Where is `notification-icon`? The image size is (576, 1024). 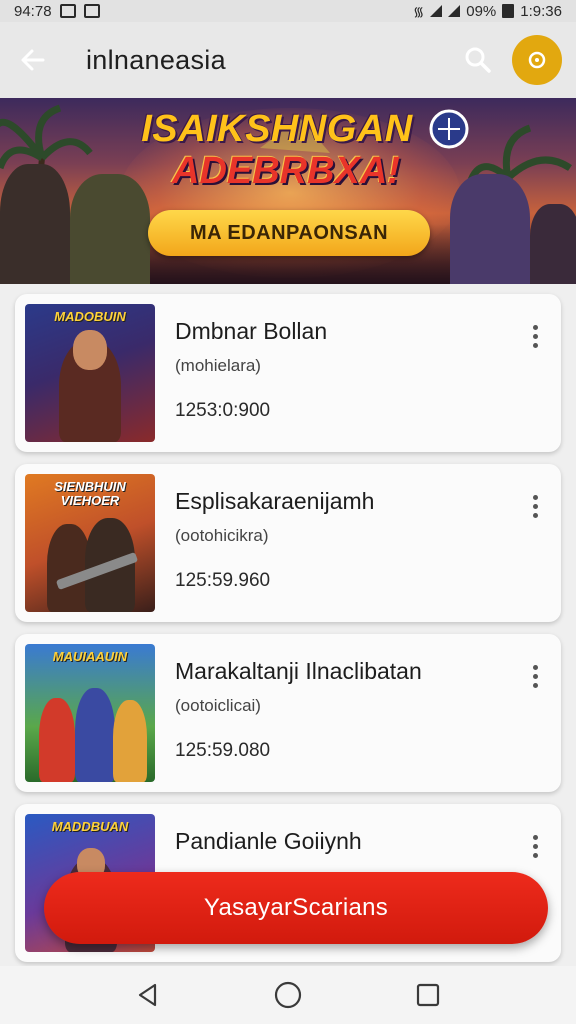 notification-icon is located at coordinates (67, 11).